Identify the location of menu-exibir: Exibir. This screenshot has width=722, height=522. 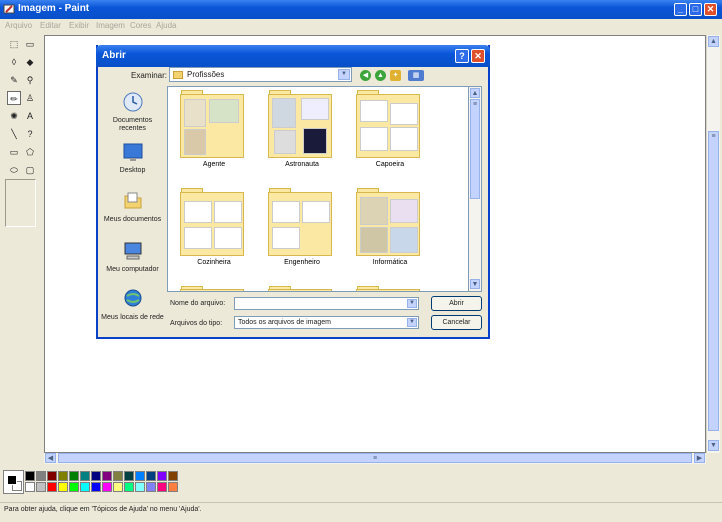
(79, 25).